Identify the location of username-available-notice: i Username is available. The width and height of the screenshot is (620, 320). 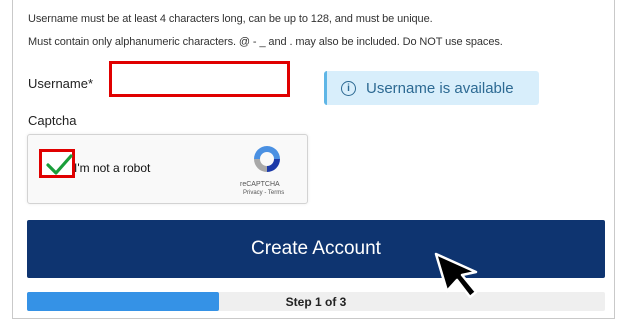
(431, 88).